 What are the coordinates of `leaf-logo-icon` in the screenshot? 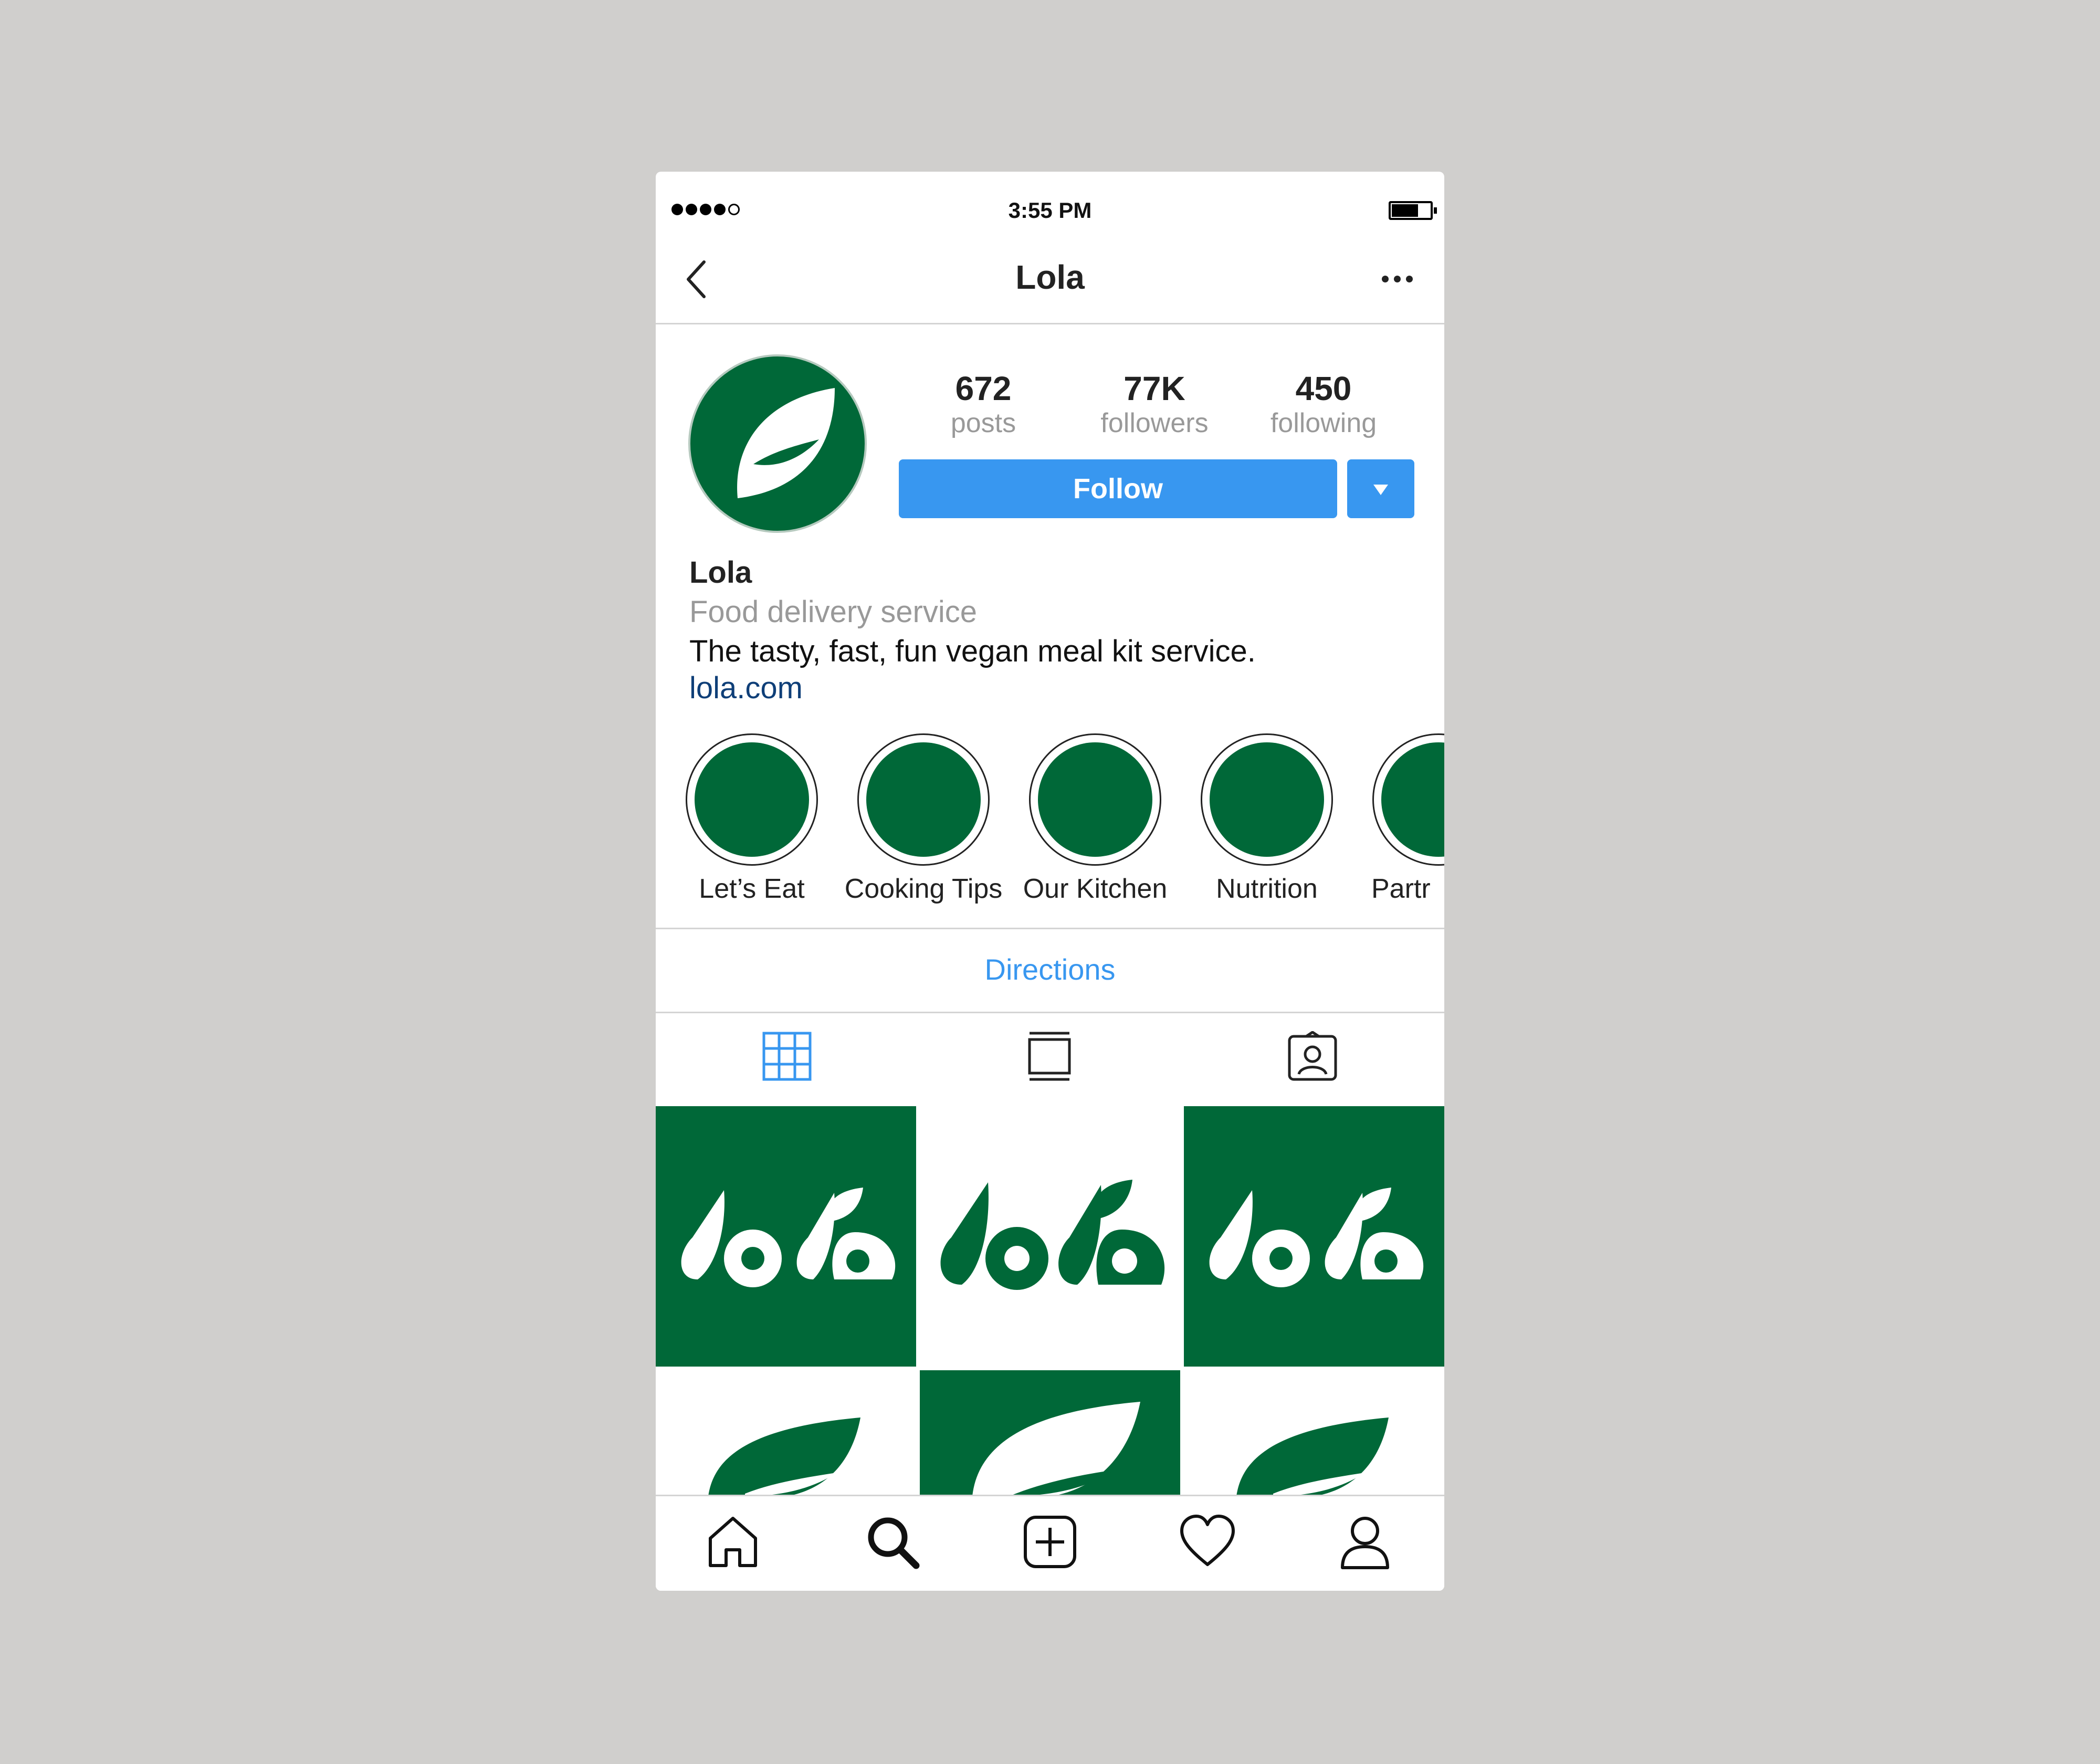 It's located at (786, 443).